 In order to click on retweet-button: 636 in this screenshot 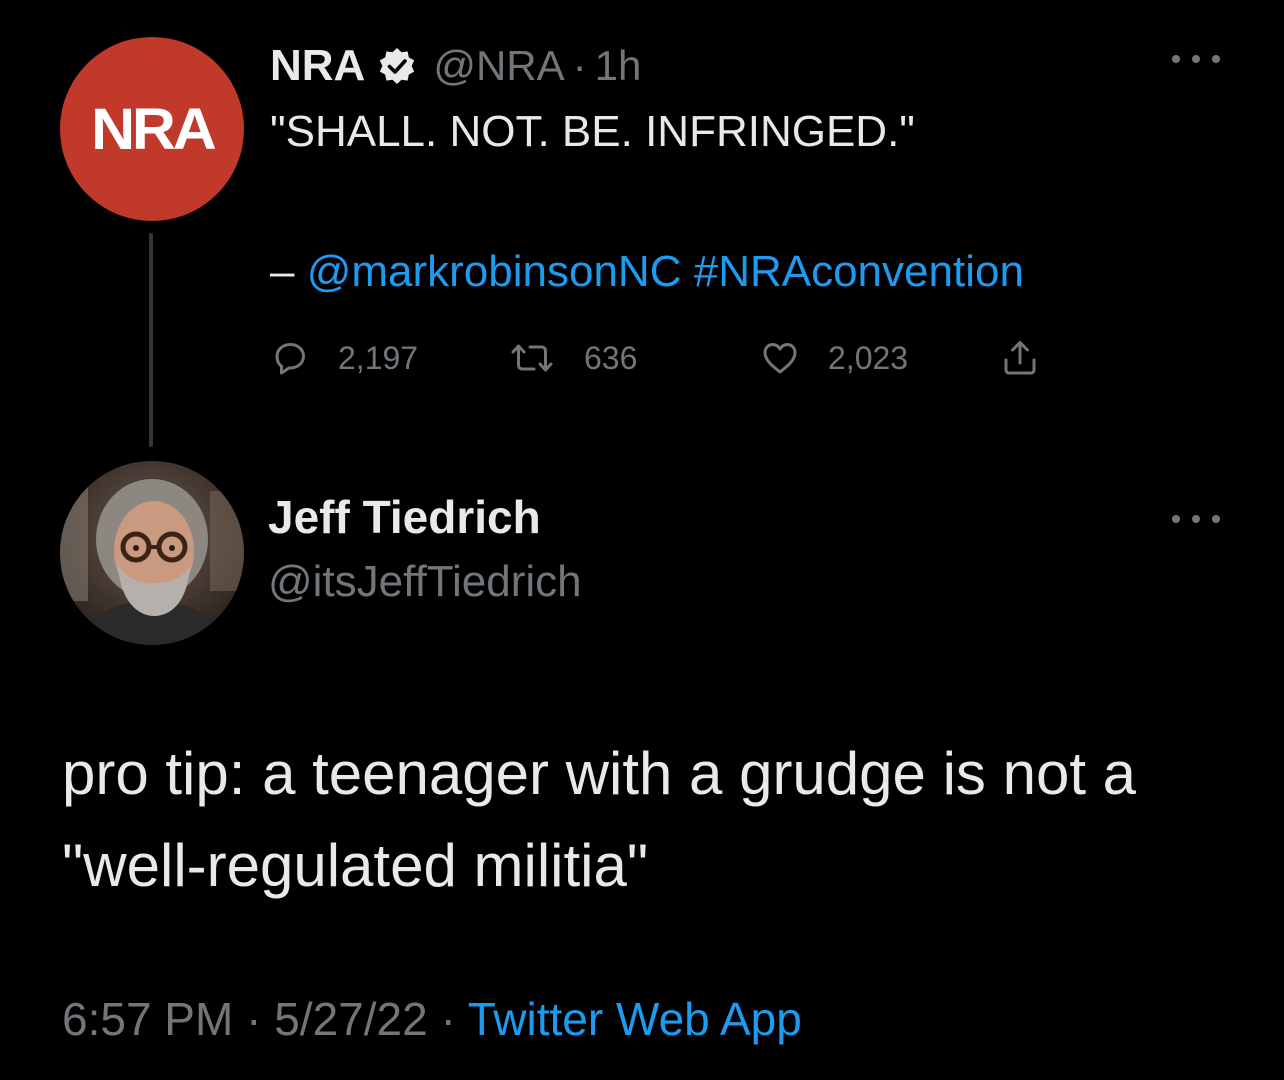, I will do `click(572, 358)`.